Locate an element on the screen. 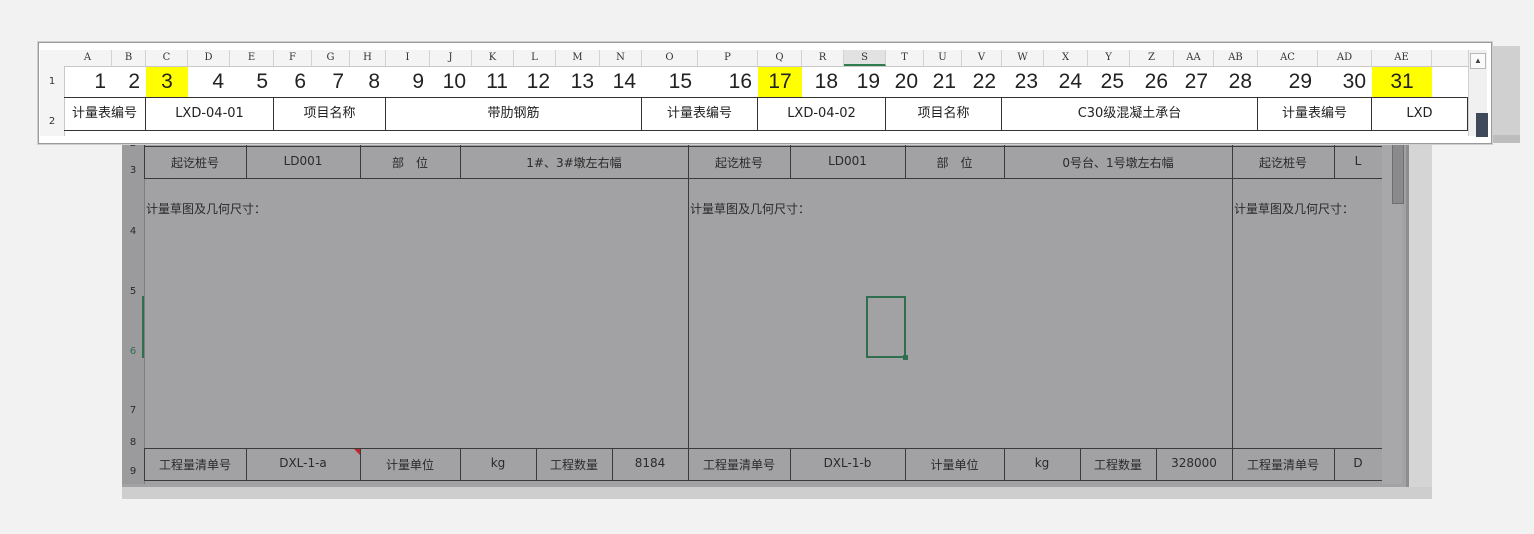  column-header-j: J is located at coordinates (451, 58).